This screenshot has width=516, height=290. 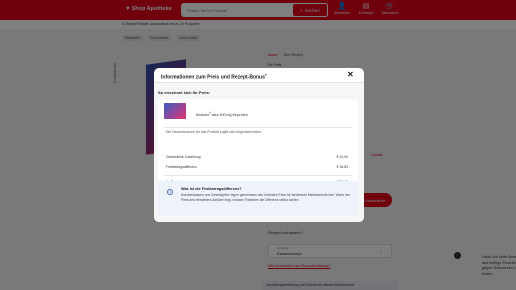 What do you see at coordinates (170, 192) in the screenshot?
I see `info-icon: i` at bounding box center [170, 192].